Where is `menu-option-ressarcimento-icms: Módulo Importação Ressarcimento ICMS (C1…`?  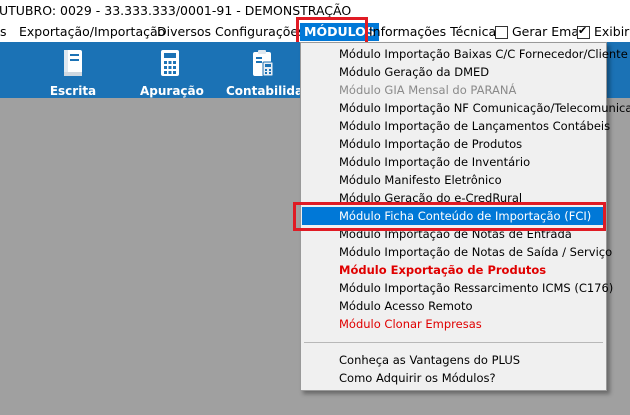
menu-option-ressarcimento-icms: Módulo Importação Ressarcimento ICMS (C1… is located at coordinates (457, 288).